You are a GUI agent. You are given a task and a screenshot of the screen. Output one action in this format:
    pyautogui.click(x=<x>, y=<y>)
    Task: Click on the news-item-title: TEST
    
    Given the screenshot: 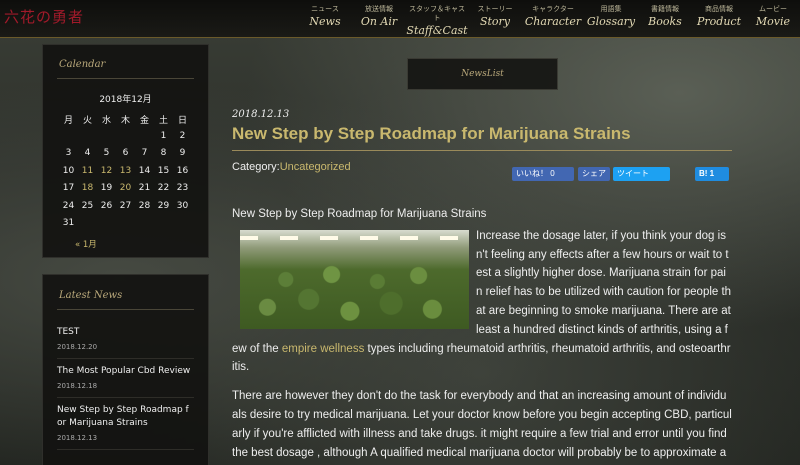 What is the action you would take?
    pyautogui.click(x=125, y=332)
    